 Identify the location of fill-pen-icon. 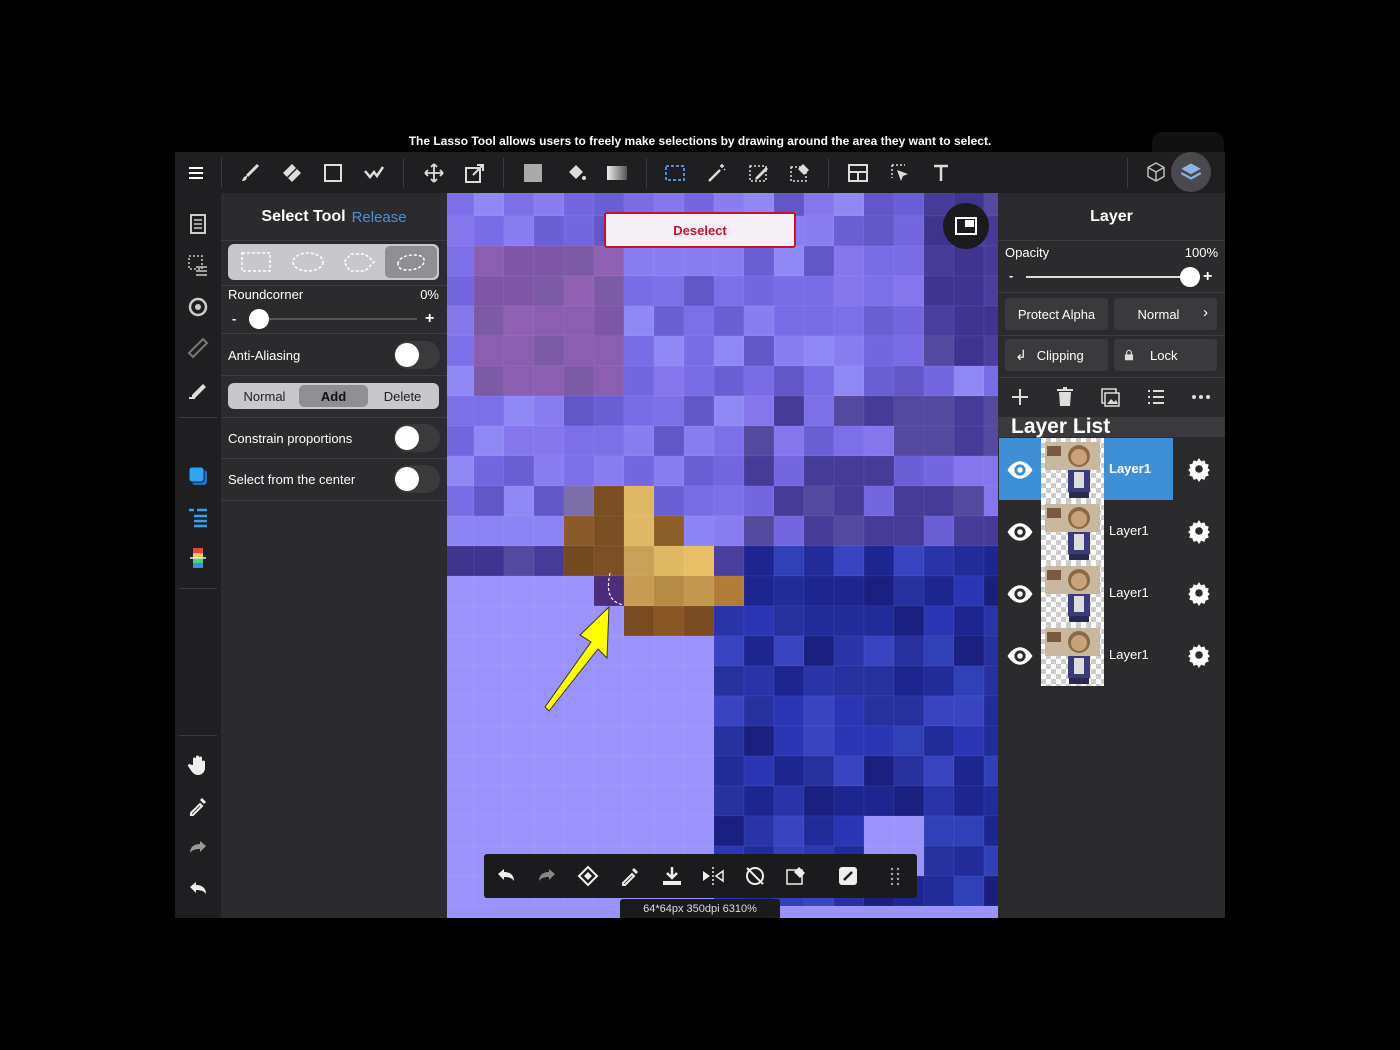
(198, 389).